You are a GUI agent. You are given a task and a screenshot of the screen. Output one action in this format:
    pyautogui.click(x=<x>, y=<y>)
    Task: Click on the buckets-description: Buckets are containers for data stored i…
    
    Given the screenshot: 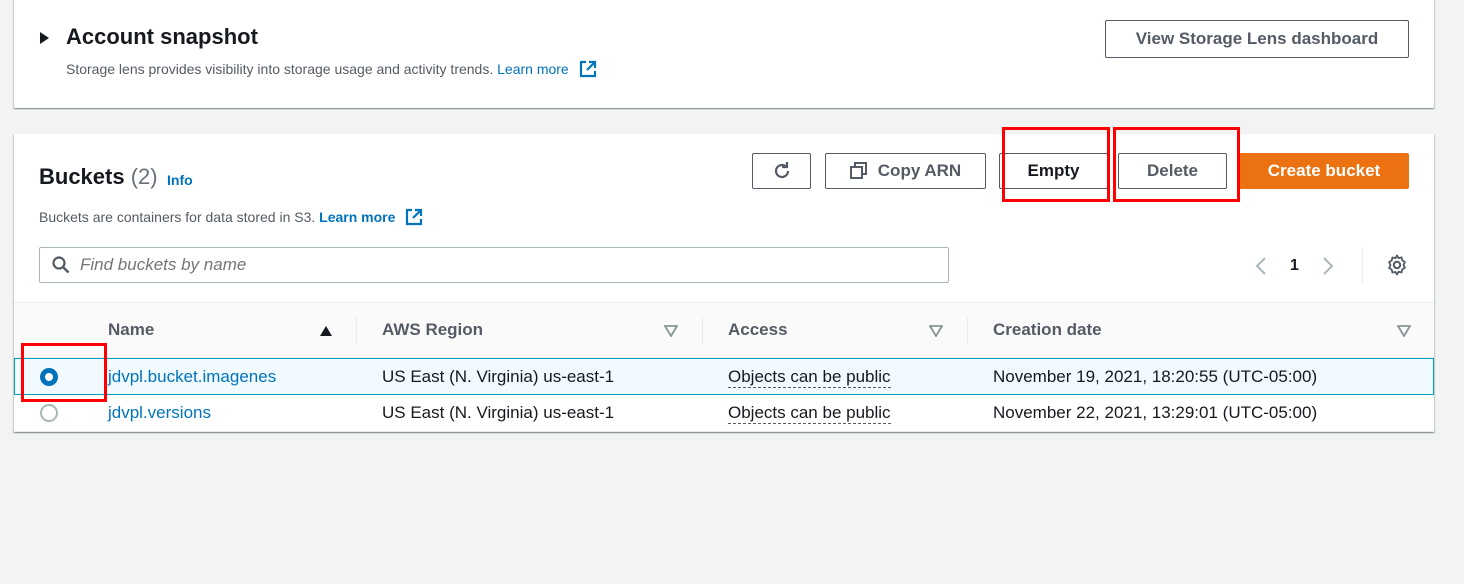 What is the action you would take?
    pyautogui.click(x=231, y=217)
    